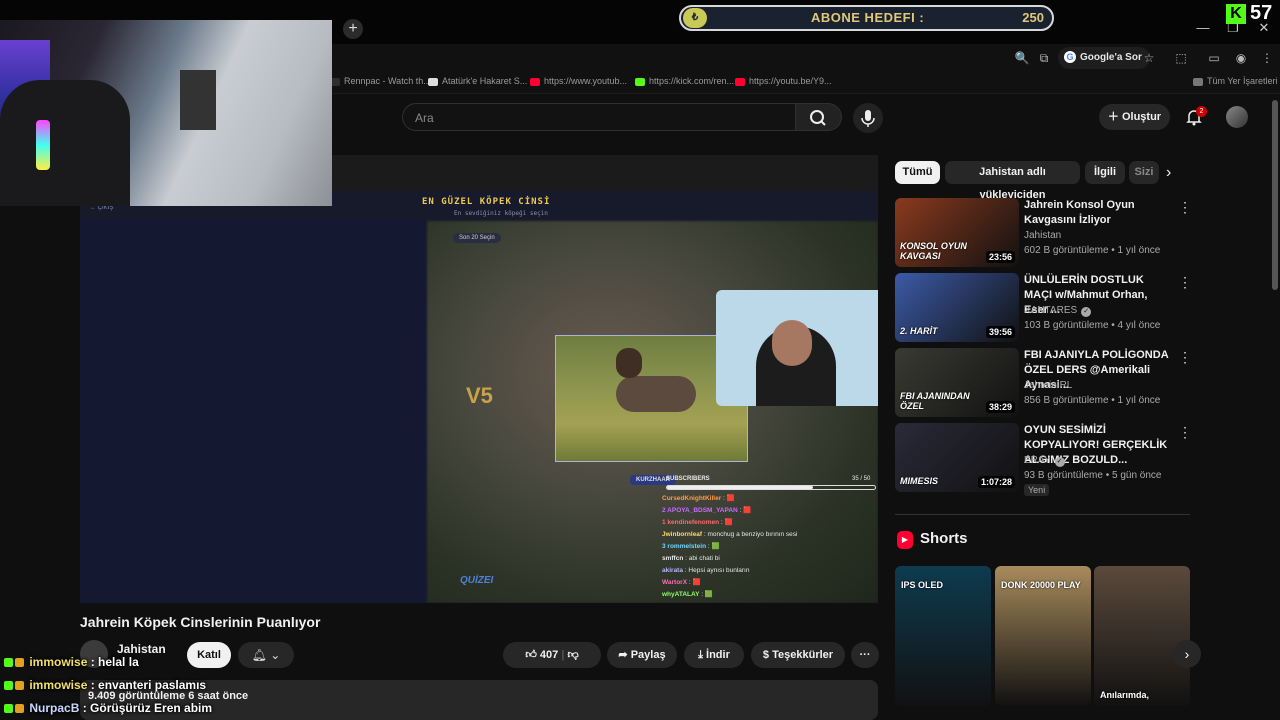 The image size is (1280, 720). Describe the element at coordinates (501, 213) in the screenshot. I see `inner-subtitle: En sevdiğiniz köpeği seçin` at that location.